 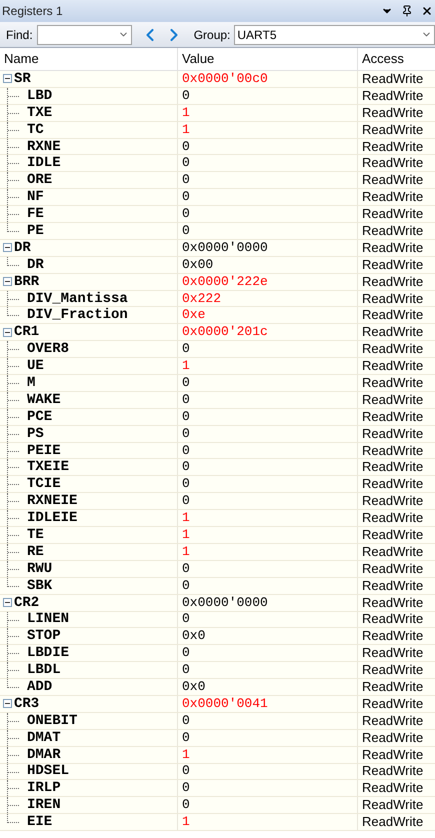 I want to click on register-name: M, so click(x=31, y=383).